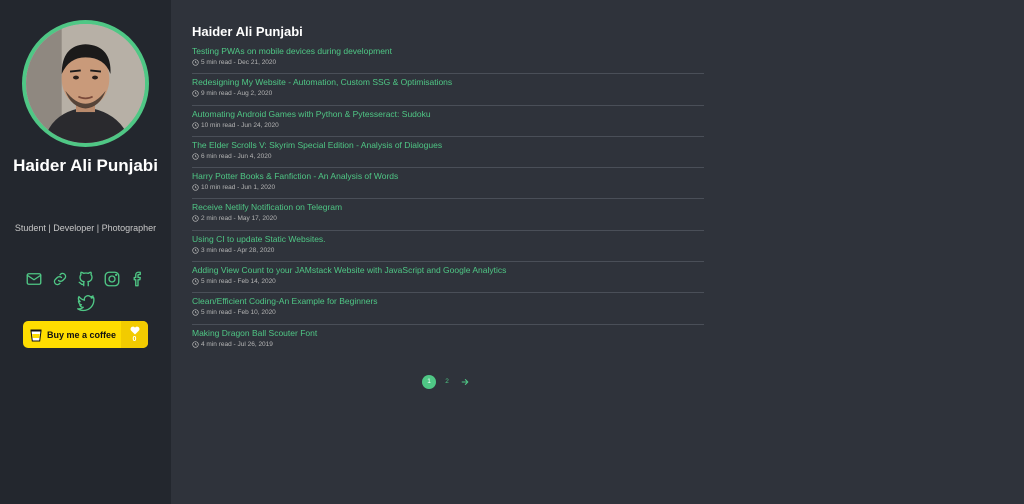 The width and height of the screenshot is (1024, 504). What do you see at coordinates (239, 62) in the screenshot?
I see `post-meta-text: 5 min read - Dec 21, 2020` at bounding box center [239, 62].